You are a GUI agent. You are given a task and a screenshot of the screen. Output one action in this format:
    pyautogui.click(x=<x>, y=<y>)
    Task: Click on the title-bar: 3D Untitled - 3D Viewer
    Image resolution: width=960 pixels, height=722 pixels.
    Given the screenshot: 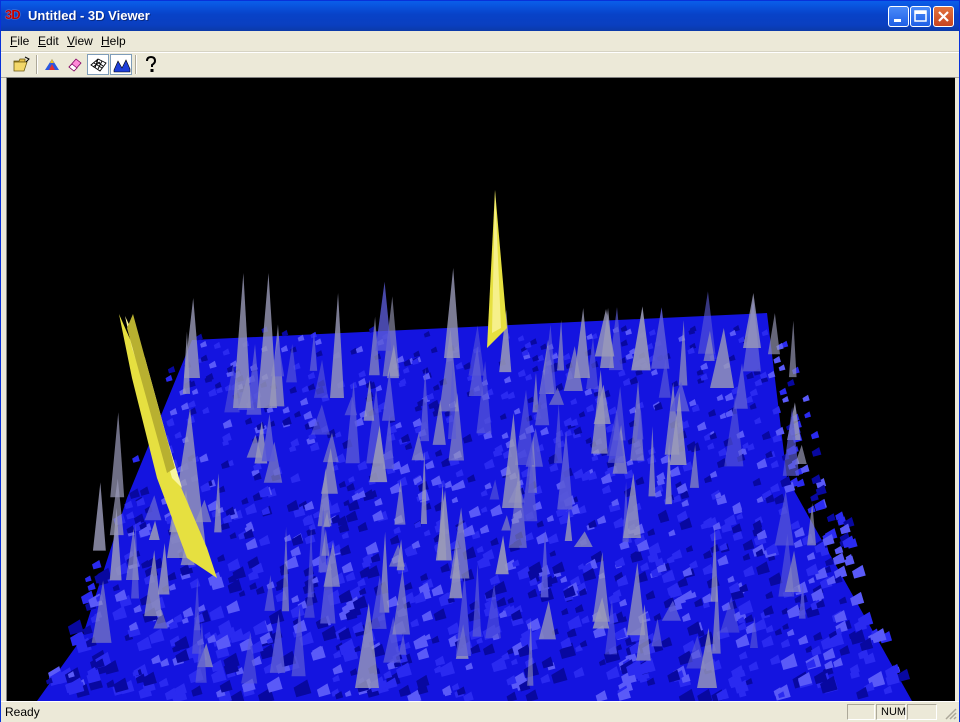 What is the action you would take?
    pyautogui.click(x=480, y=16)
    